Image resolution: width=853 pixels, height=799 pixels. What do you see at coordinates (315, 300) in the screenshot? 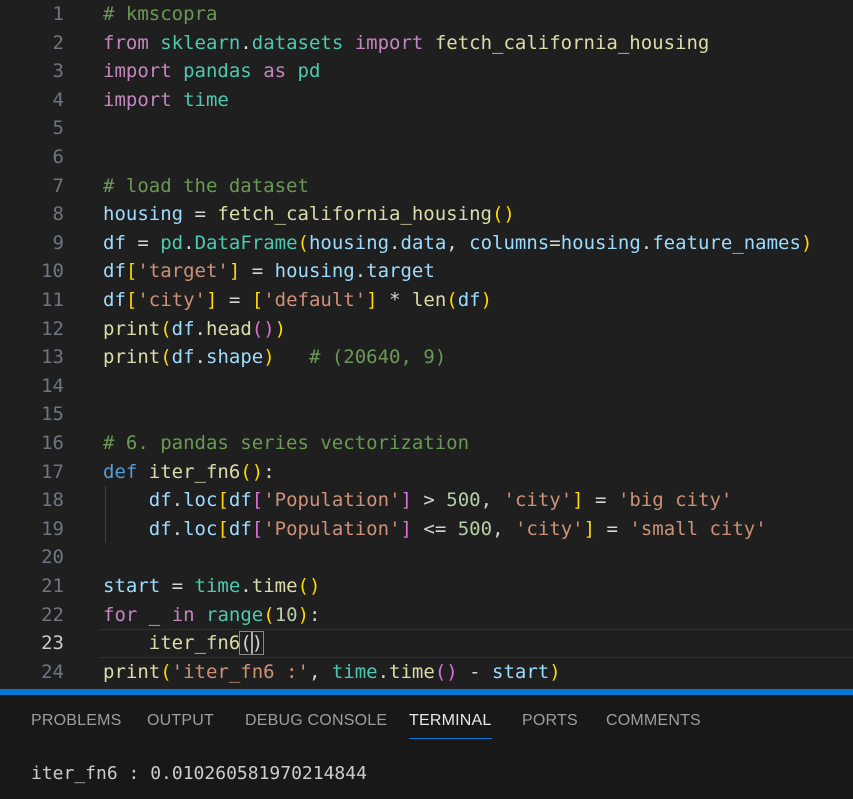
I see `code-token: 'default'` at bounding box center [315, 300].